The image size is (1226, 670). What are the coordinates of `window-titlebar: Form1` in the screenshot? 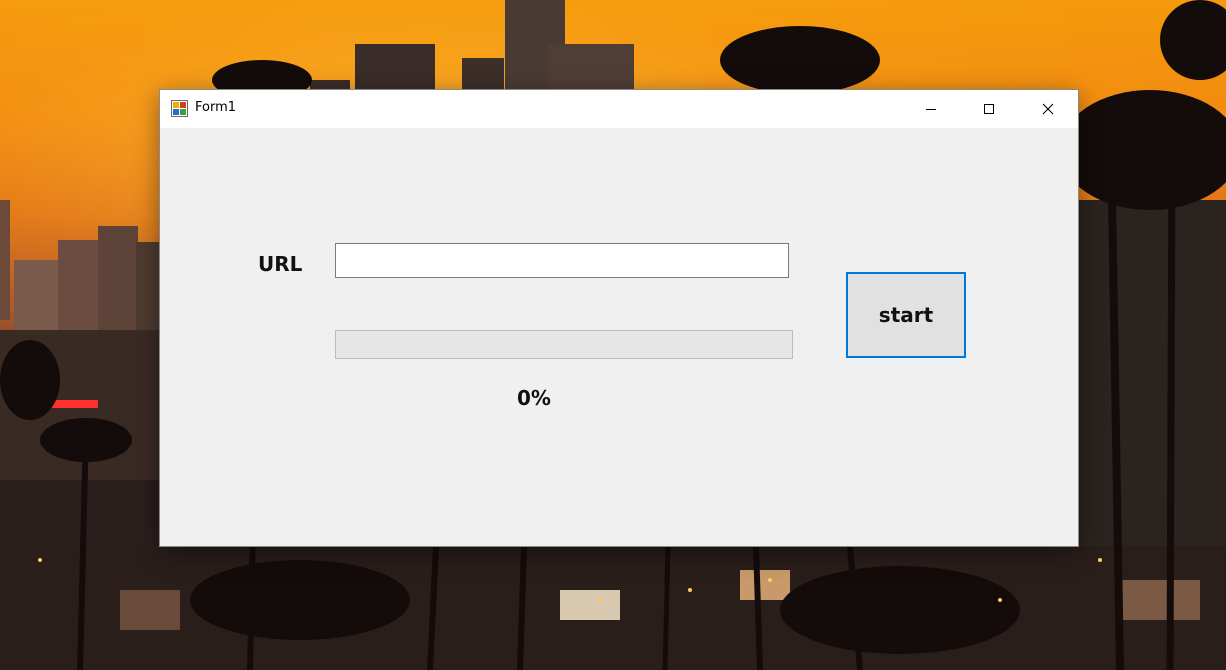 It's located at (619, 109).